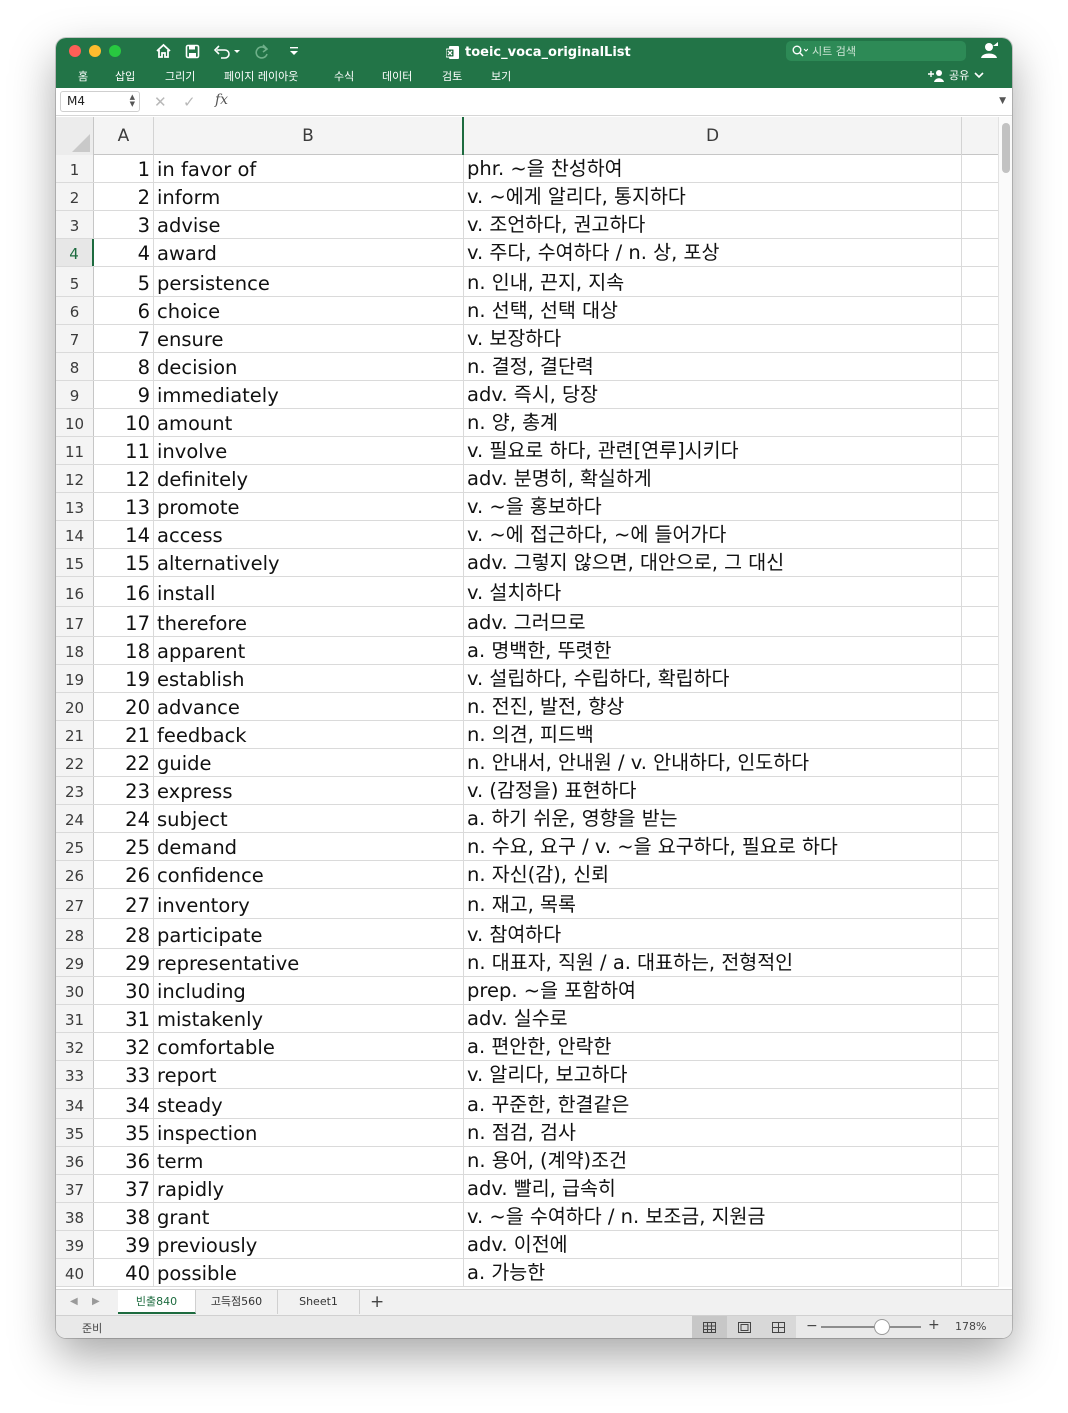 The image size is (1068, 1413). What do you see at coordinates (309, 818) in the screenshot?
I see `cell-word: subject` at bounding box center [309, 818].